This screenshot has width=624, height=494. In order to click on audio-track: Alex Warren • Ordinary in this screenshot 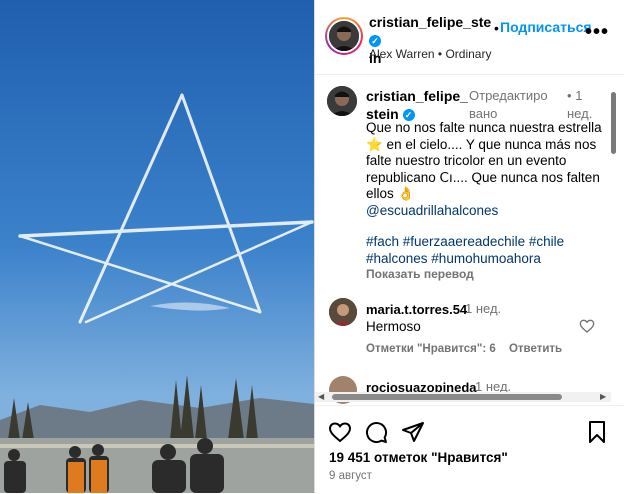, I will do `click(430, 54)`.